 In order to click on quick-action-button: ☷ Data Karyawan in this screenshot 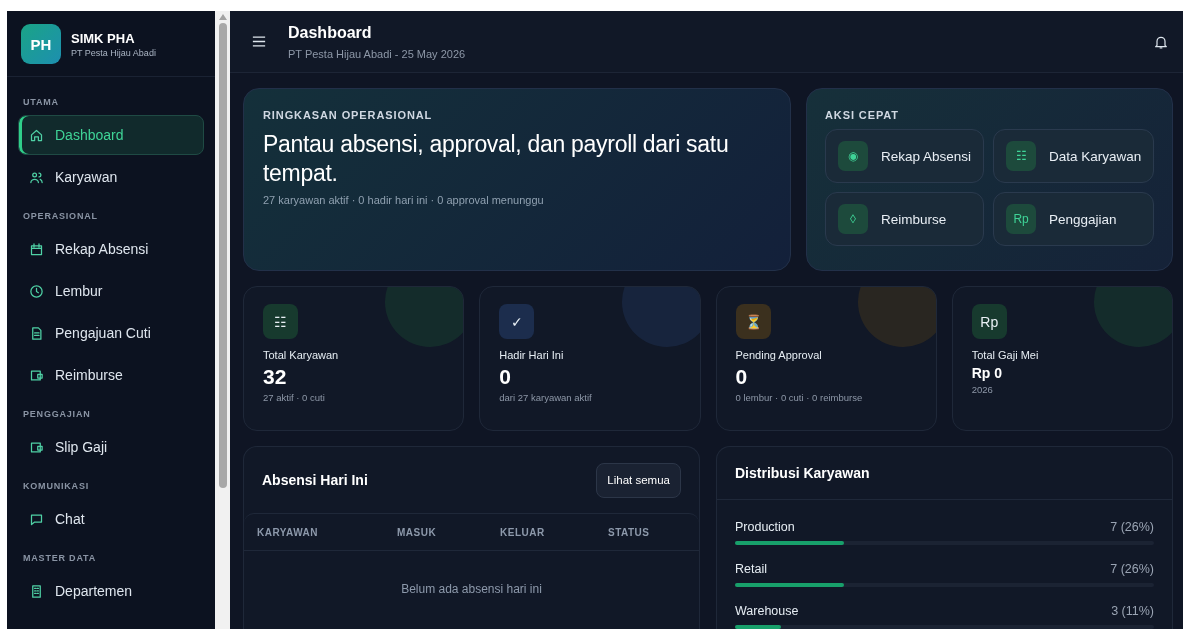, I will do `click(1074, 156)`.